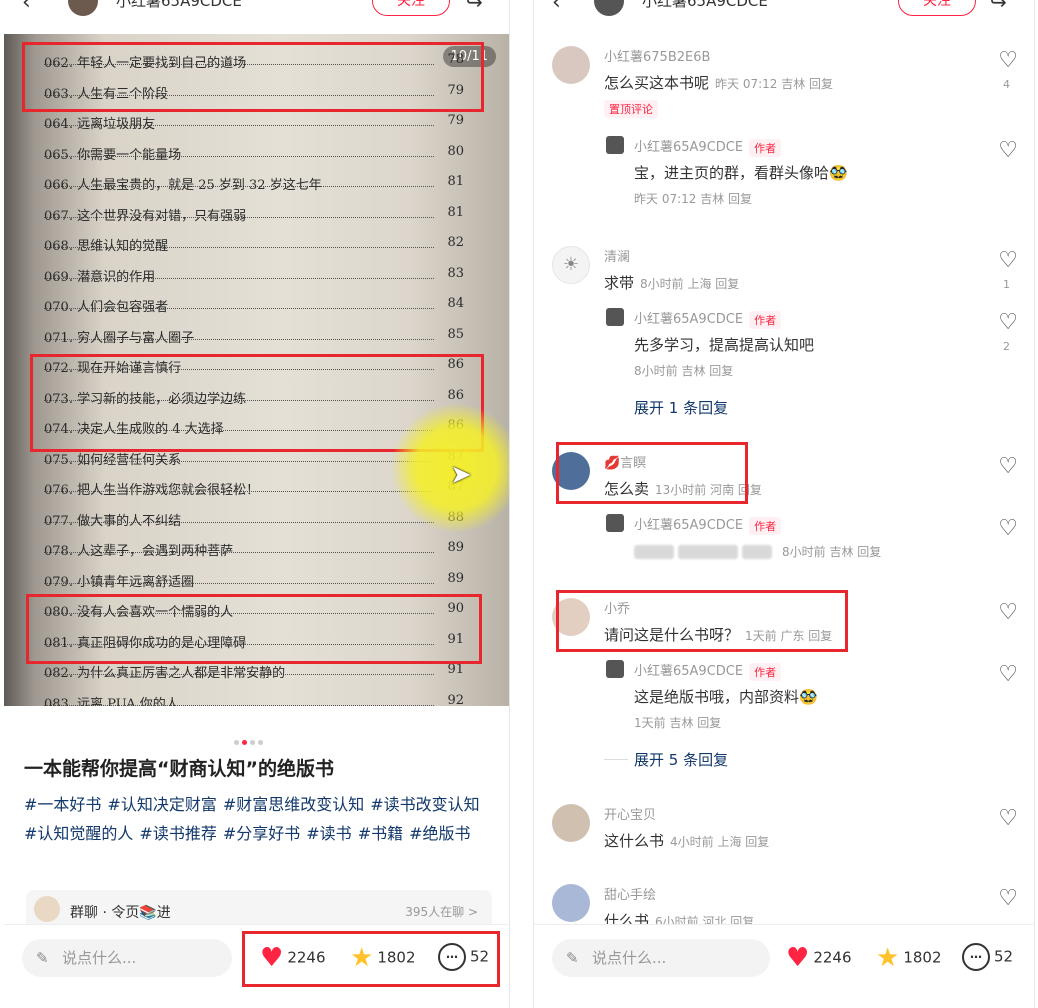  Describe the element at coordinates (455, 547) in the screenshot. I see `toc-page-number: 89` at that location.